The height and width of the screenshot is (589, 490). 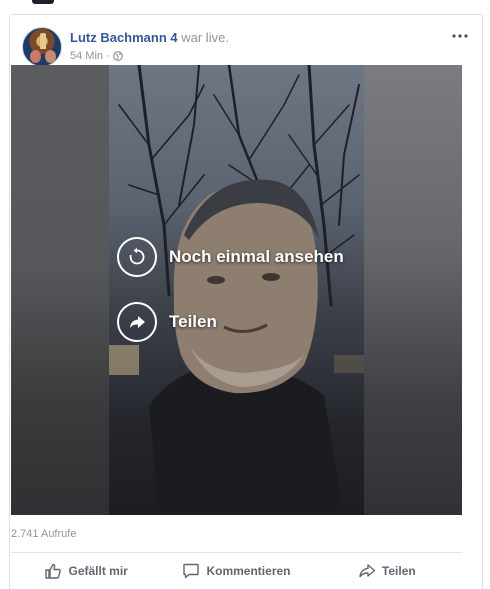 I want to click on share-label: Teilen, so click(x=398, y=571).